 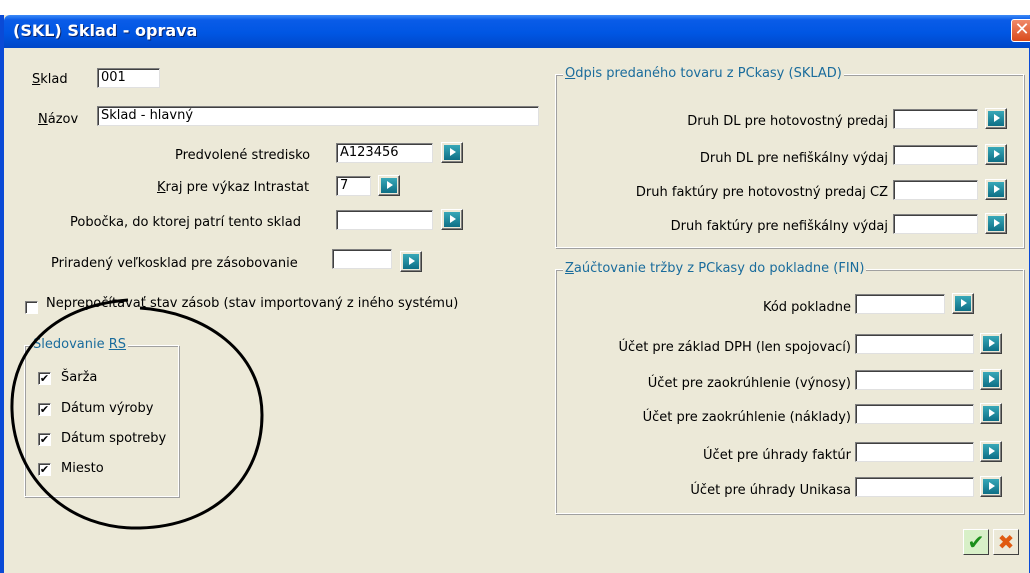 I want to click on druh-faktury-hotovostny-input, so click(x=935, y=190).